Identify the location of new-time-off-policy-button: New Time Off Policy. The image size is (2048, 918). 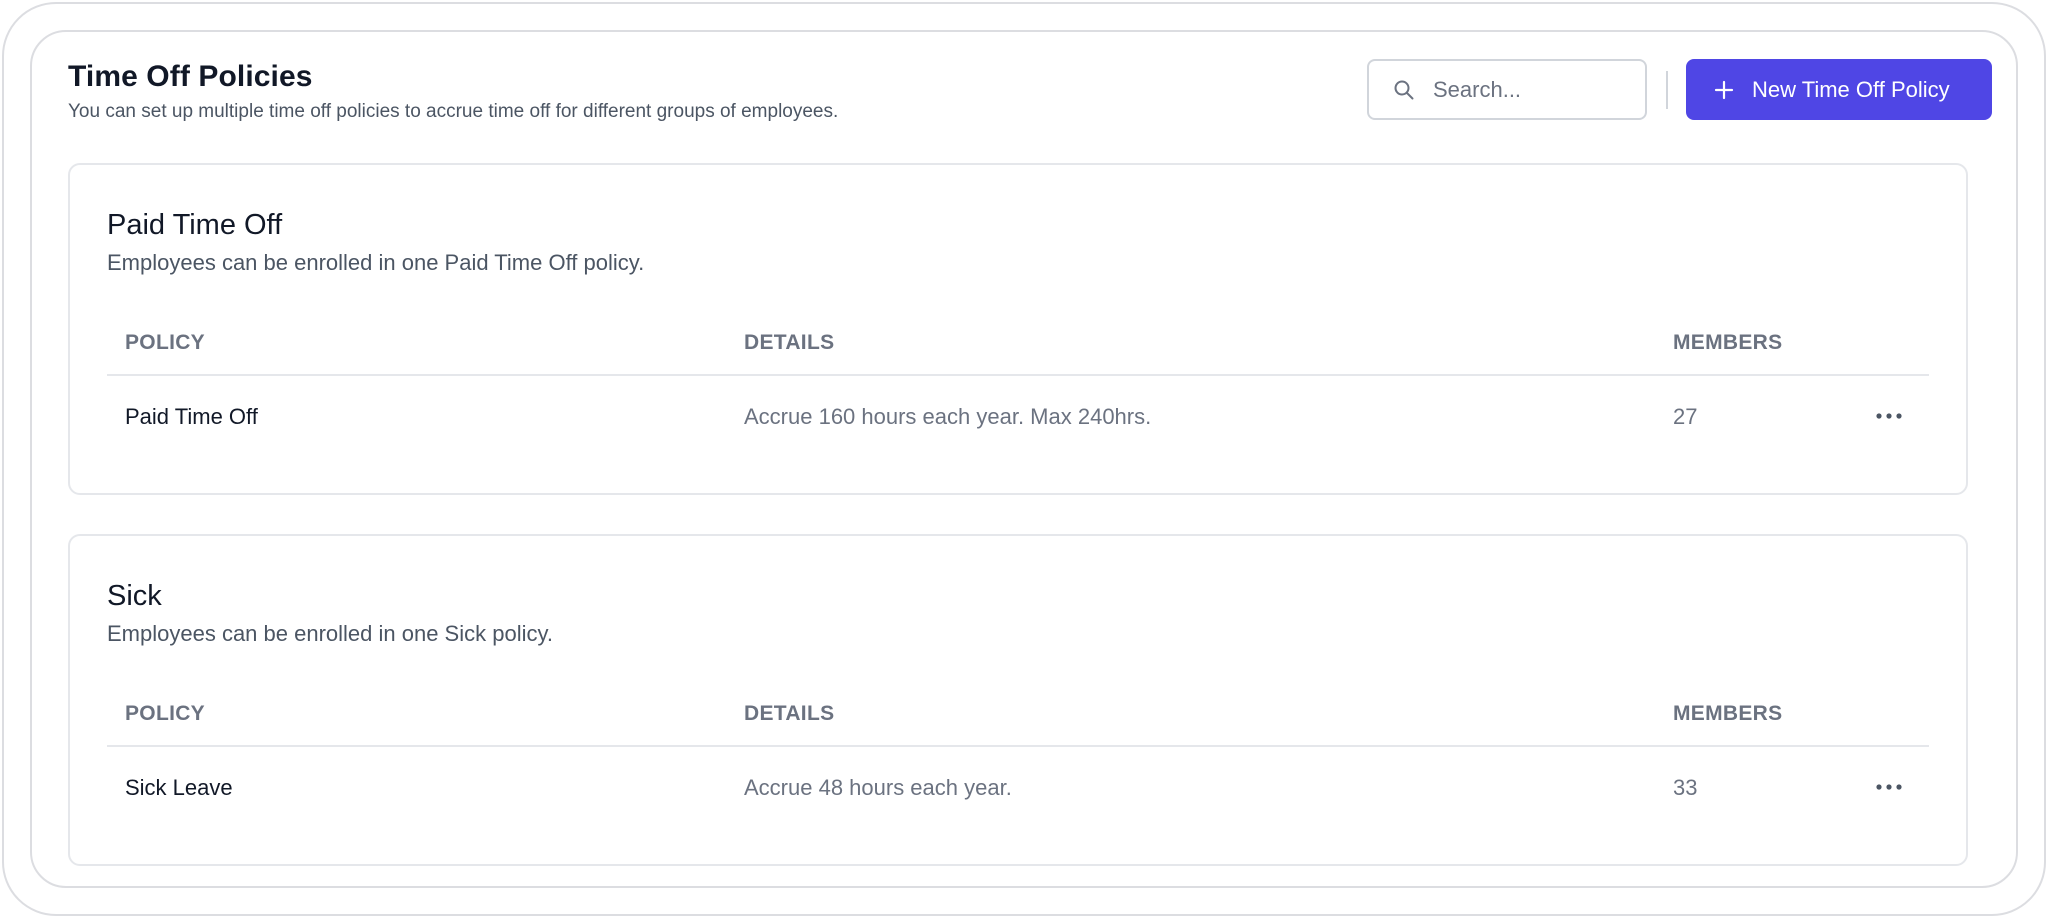
(1839, 89).